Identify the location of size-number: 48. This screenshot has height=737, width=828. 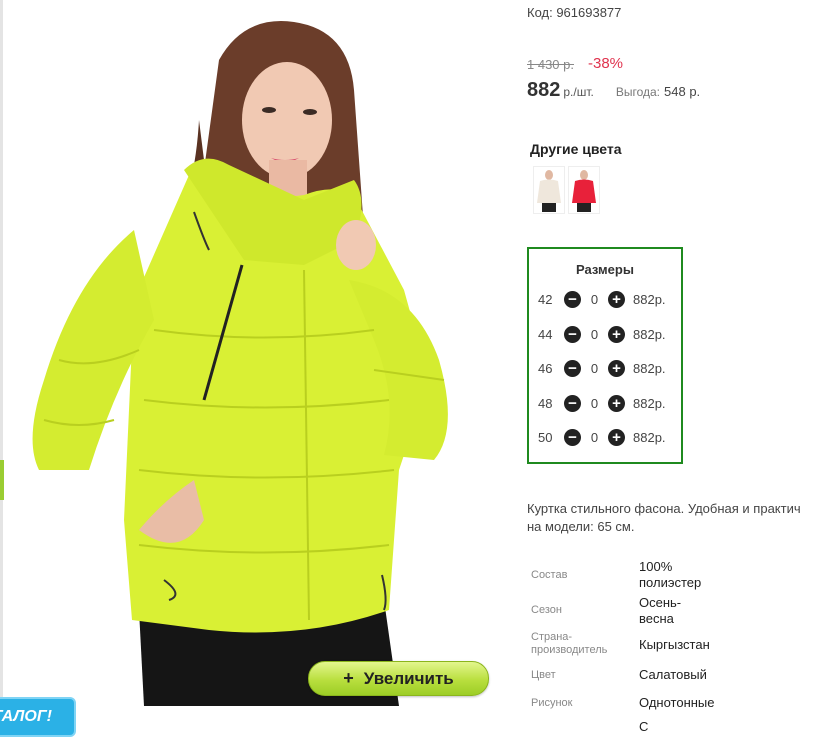
(545, 403).